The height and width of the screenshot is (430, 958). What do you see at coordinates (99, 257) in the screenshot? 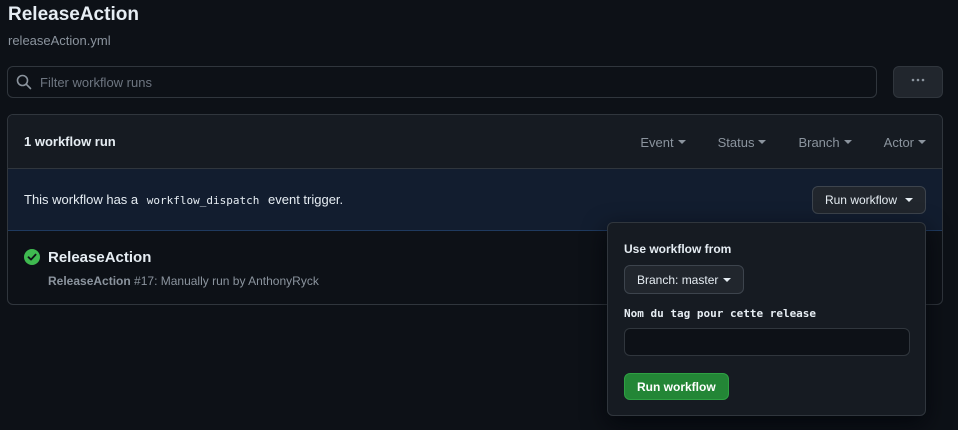
I see `run-title-link: ReleaseAction` at bounding box center [99, 257].